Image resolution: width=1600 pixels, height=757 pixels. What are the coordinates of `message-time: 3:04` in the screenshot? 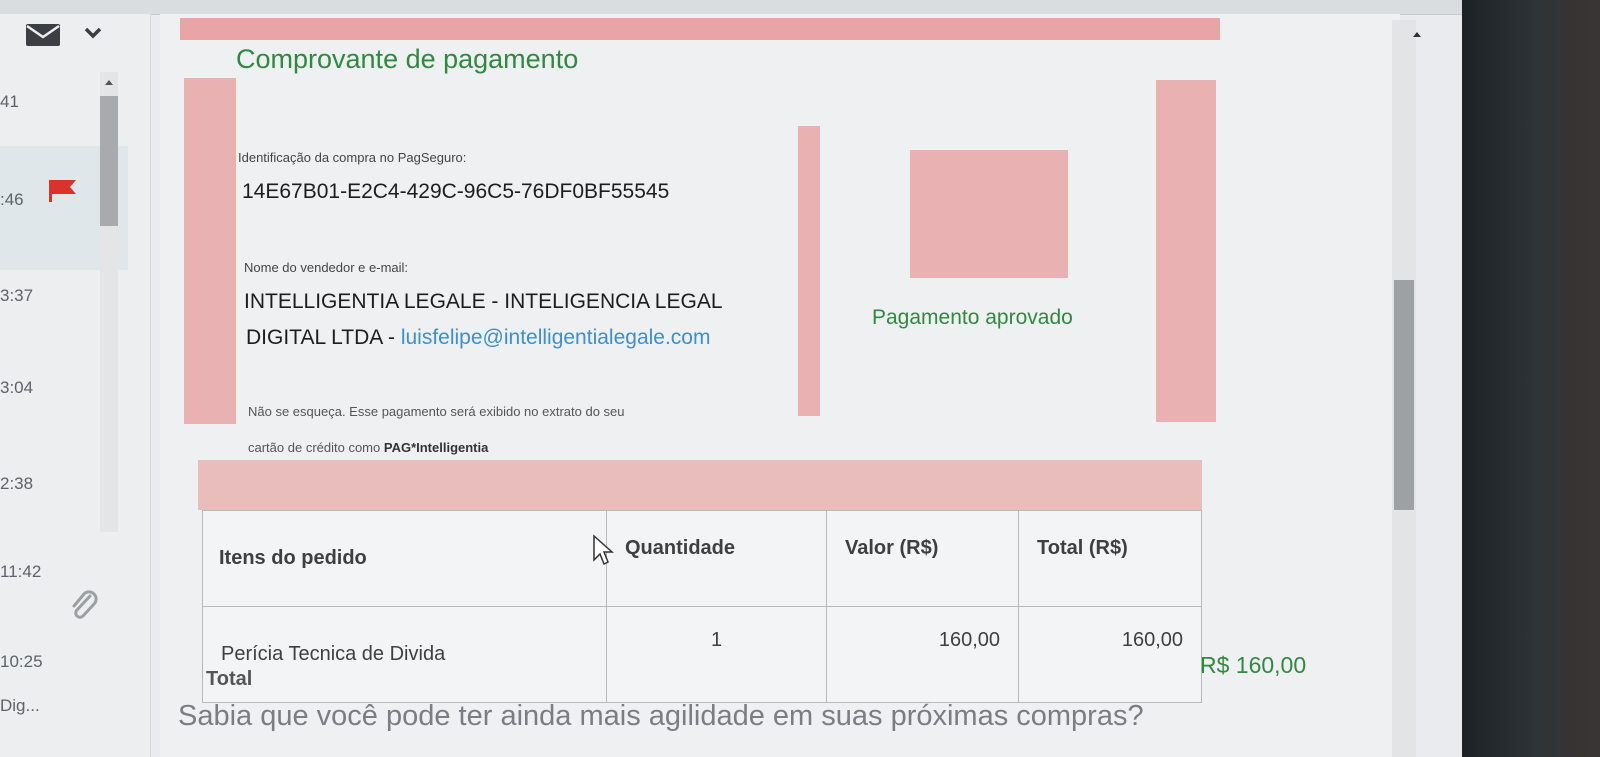 It's located at (16, 388).